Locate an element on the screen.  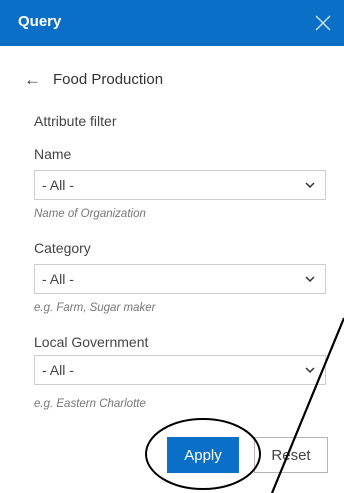
back-link: ← Food Production is located at coordinates (93, 79).